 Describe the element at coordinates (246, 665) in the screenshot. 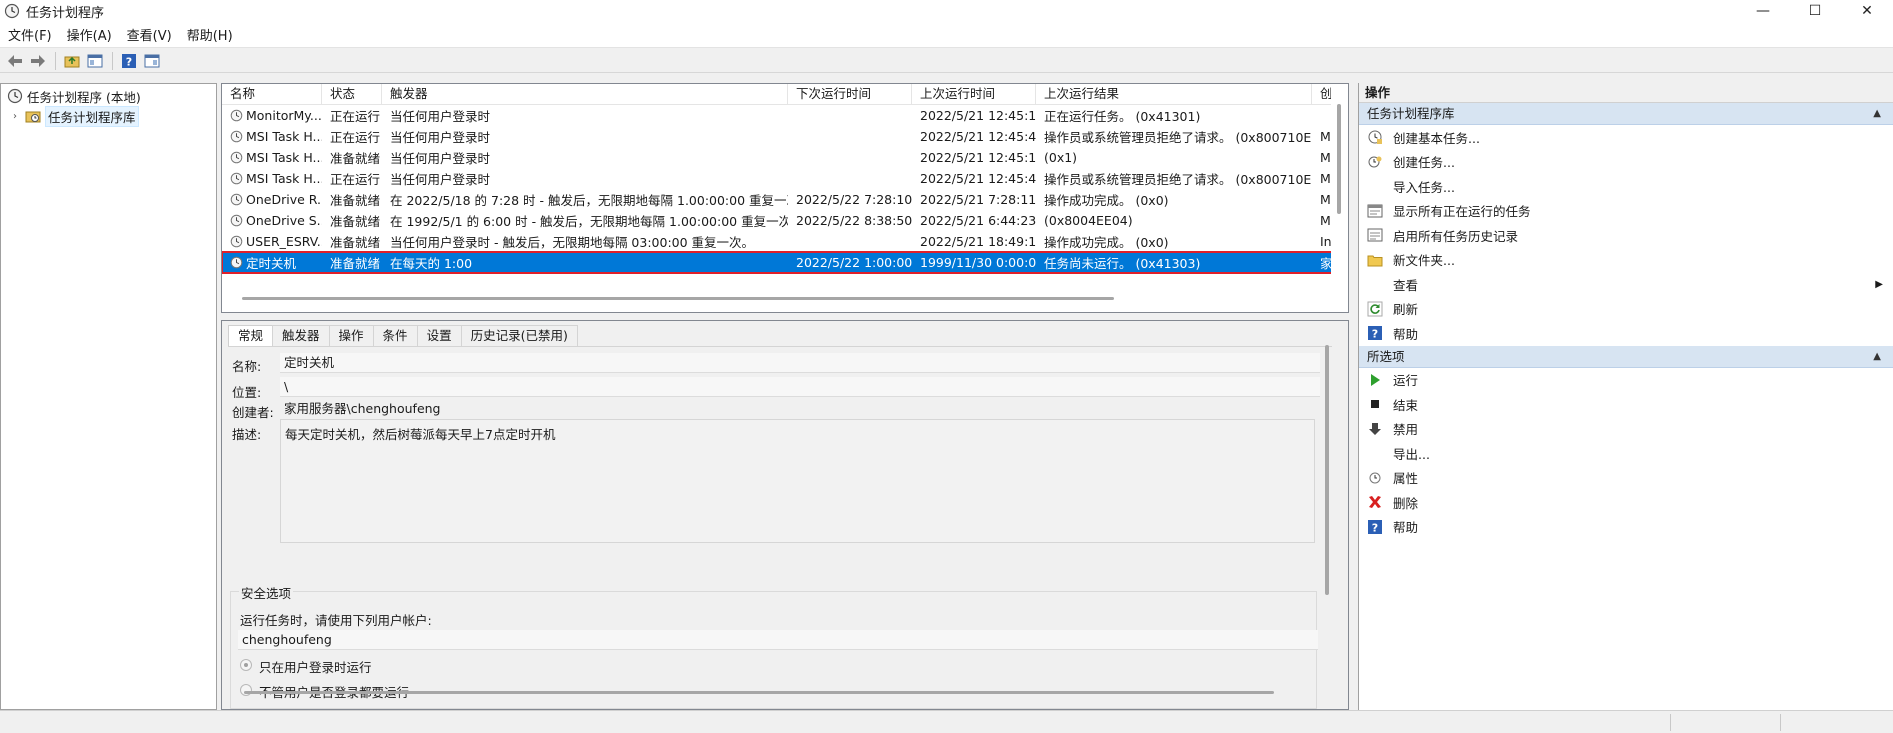

I see `run-only-logged-on-radio` at that location.